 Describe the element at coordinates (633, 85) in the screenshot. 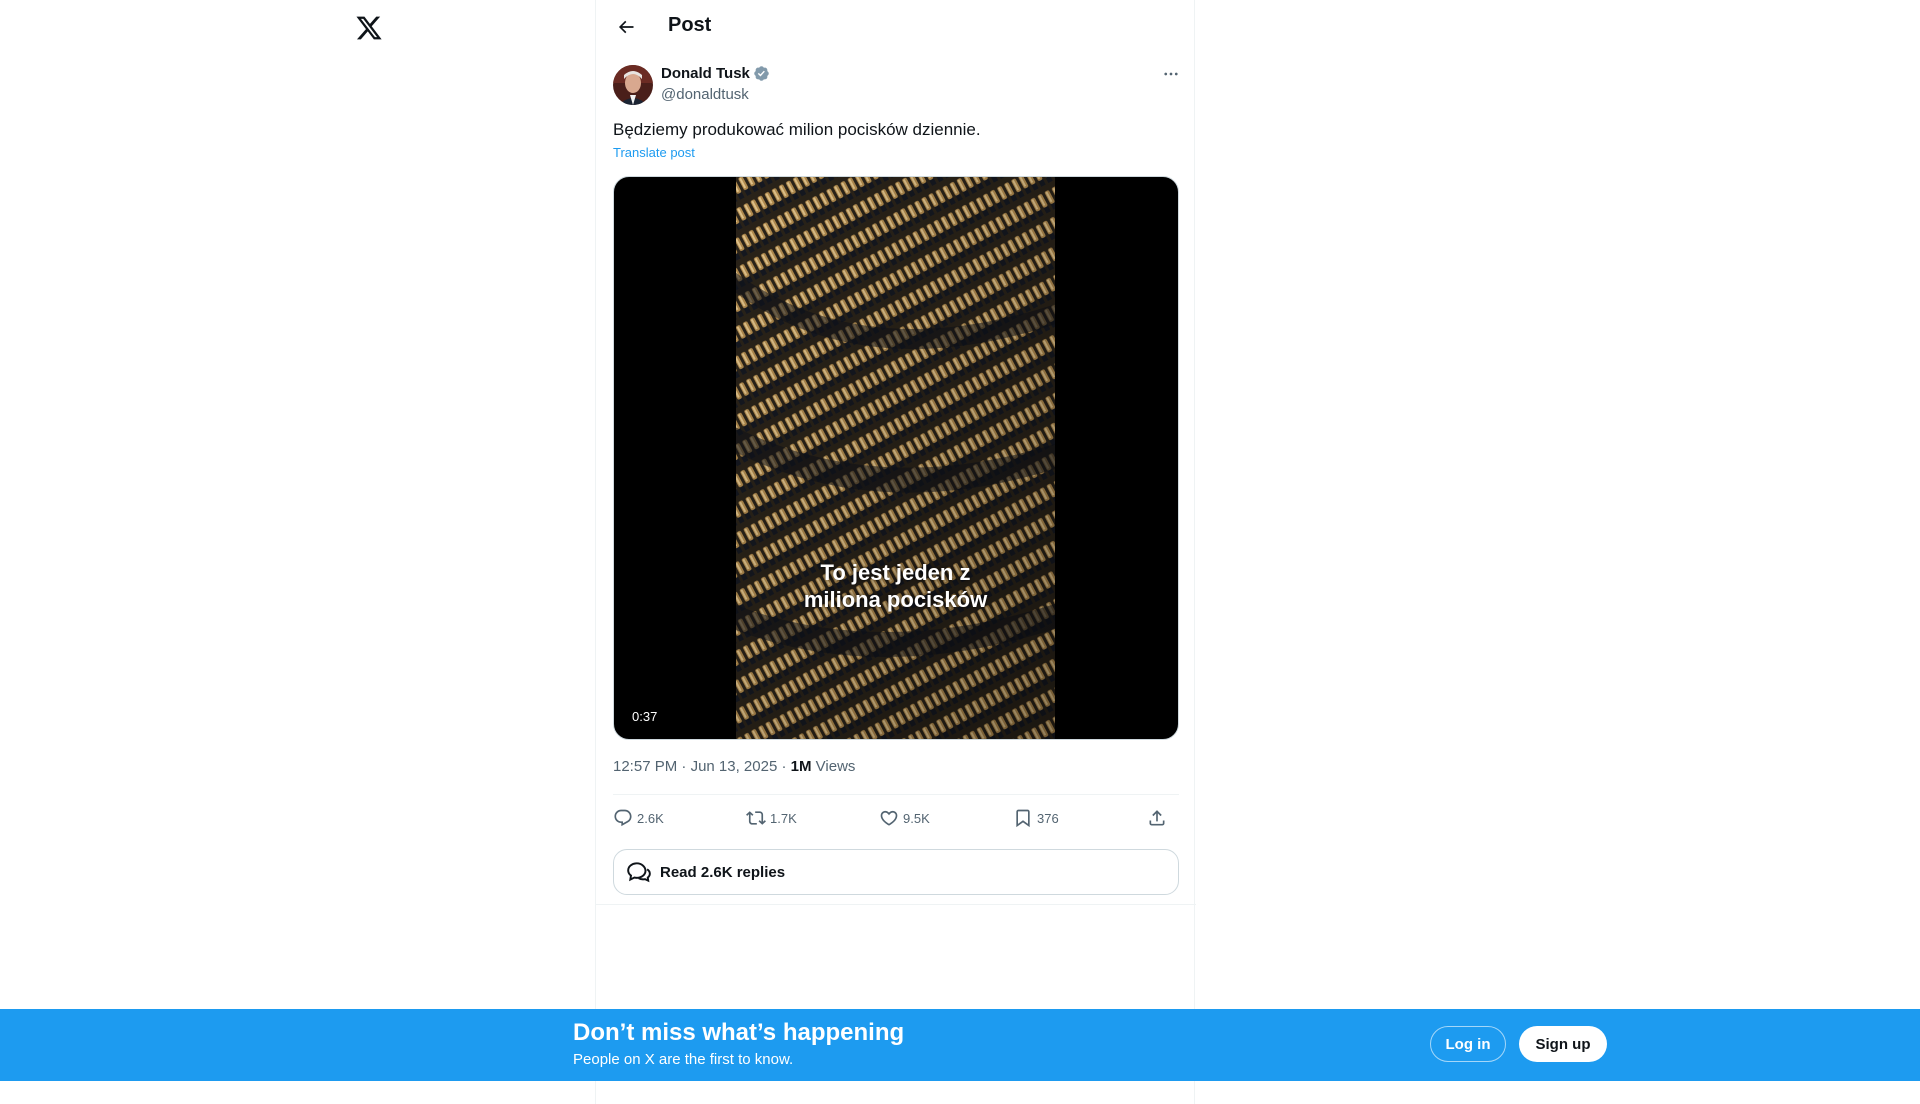

I see `avatar` at that location.